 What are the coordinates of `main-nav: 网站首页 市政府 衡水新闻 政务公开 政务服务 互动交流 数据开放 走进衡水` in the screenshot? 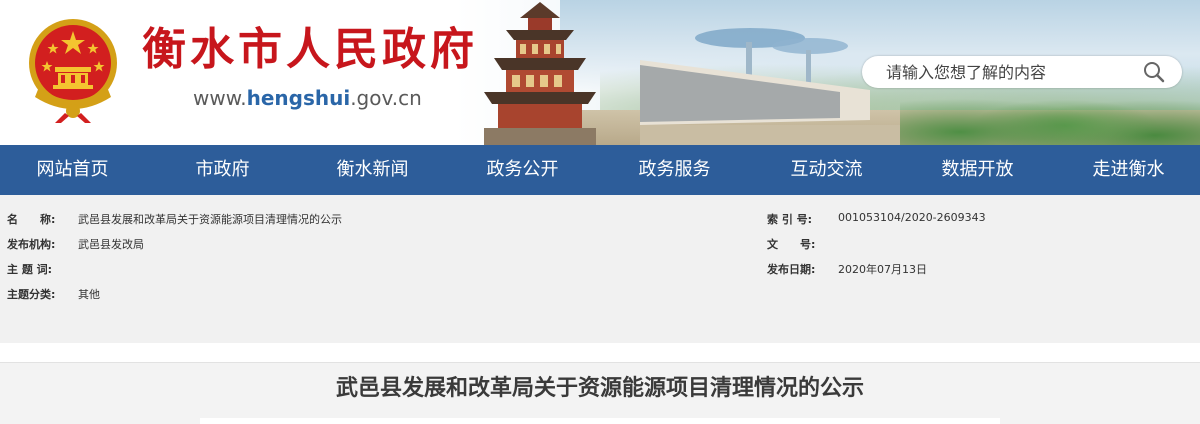 It's located at (600, 170).